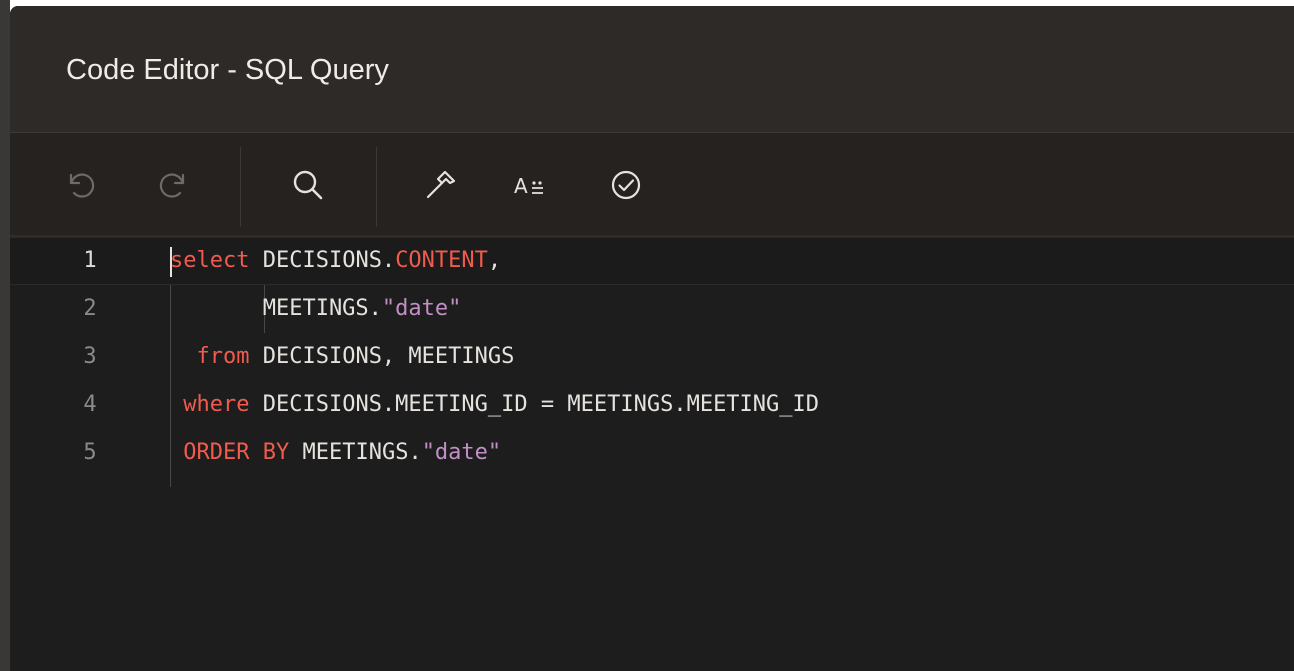  I want to click on search-icon, so click(308, 185).